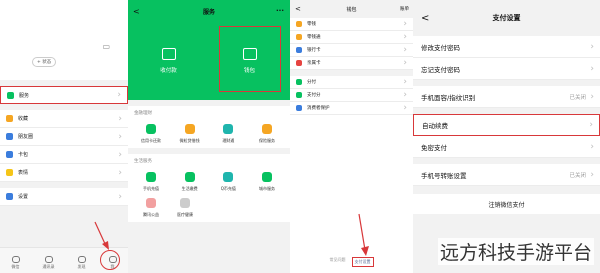 Image resolution: width=600 pixels, height=273 pixels. Describe the element at coordinates (311, 24) in the screenshot. I see `item-label: 零钱` at that location.